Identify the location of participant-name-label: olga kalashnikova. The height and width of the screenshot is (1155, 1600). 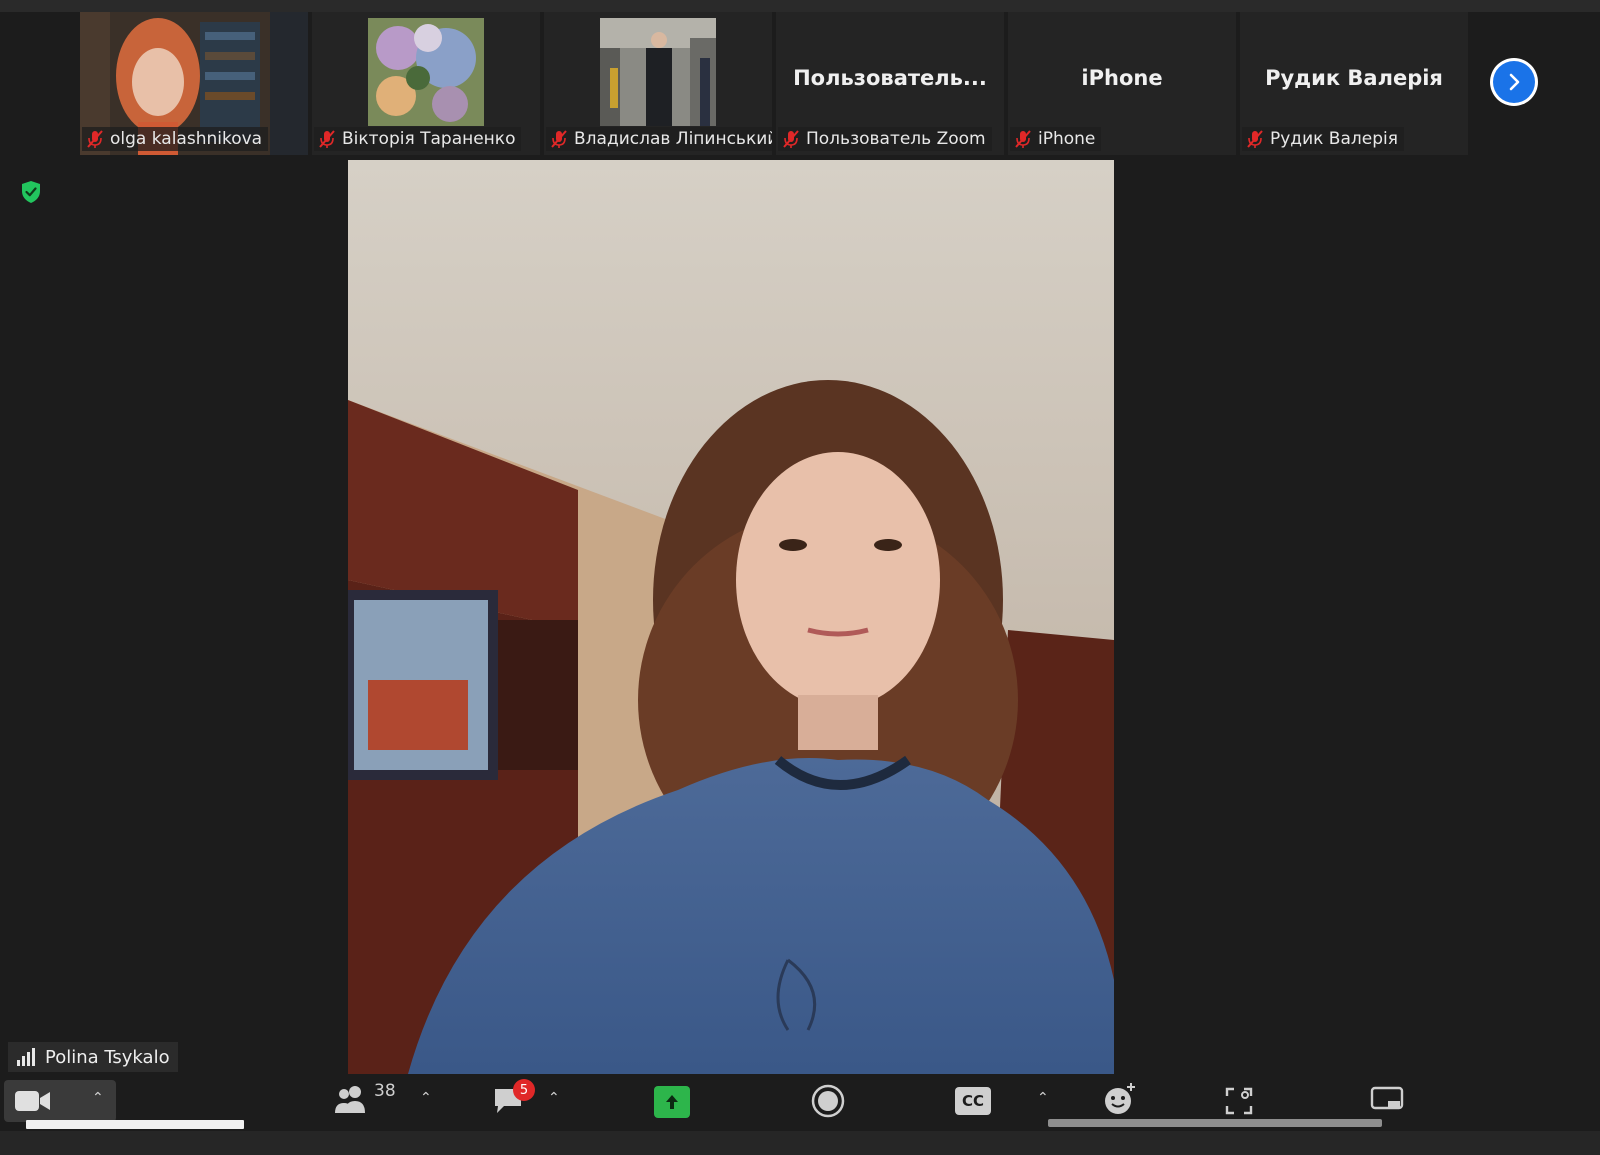
(175, 139).